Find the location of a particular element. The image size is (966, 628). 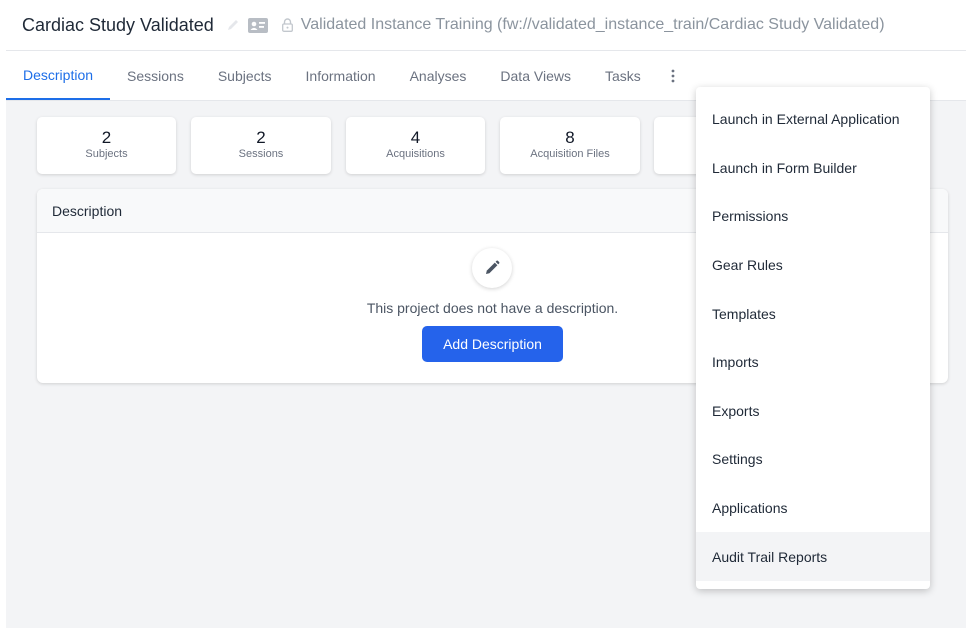

stat-value: 8 is located at coordinates (570, 137).